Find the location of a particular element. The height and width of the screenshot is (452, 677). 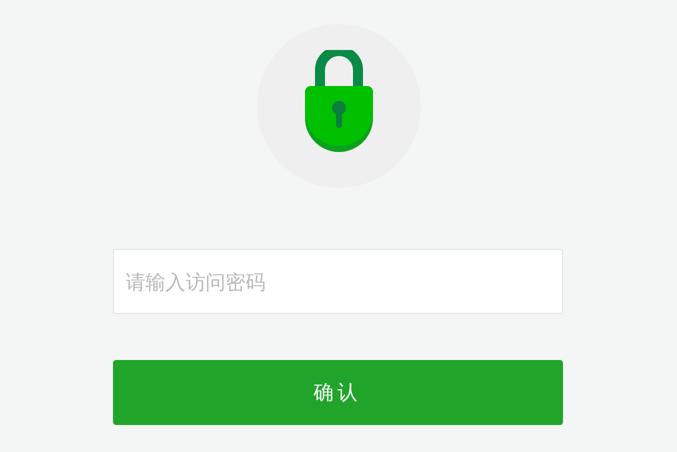

password-field: 请输入访问密码 is located at coordinates (337, 281).